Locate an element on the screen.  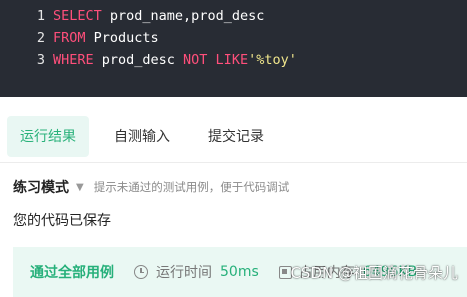
tab-self-test-input: 自测输入 is located at coordinates (142, 136).